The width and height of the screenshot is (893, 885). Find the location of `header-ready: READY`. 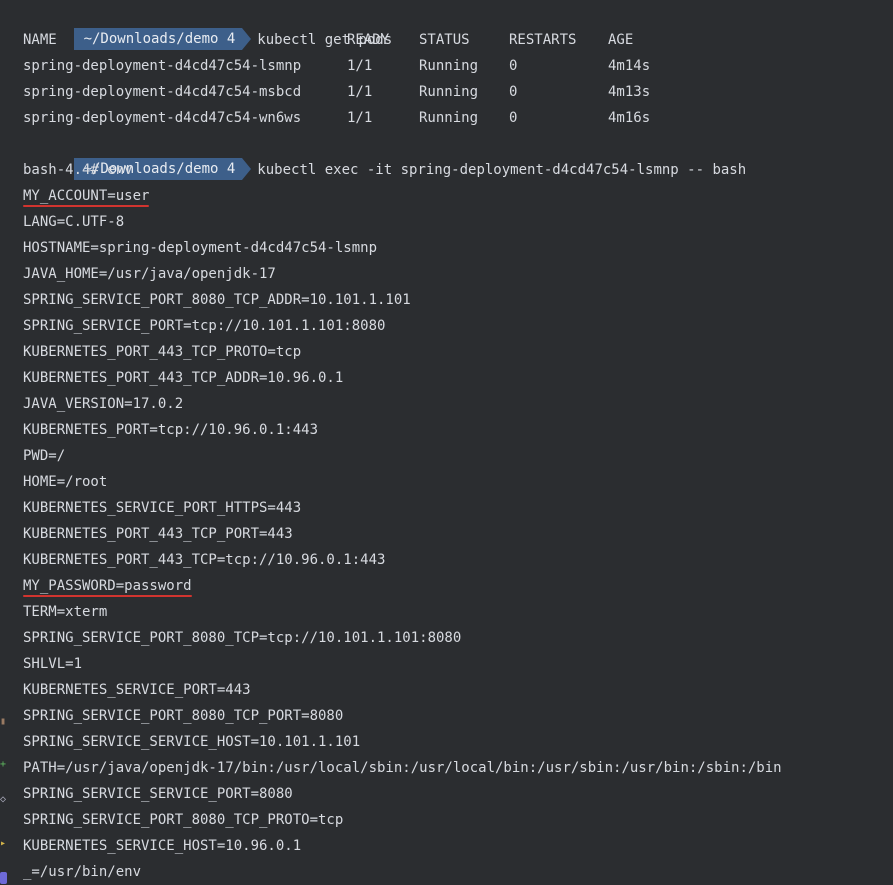

header-ready: READY is located at coordinates (368, 40).